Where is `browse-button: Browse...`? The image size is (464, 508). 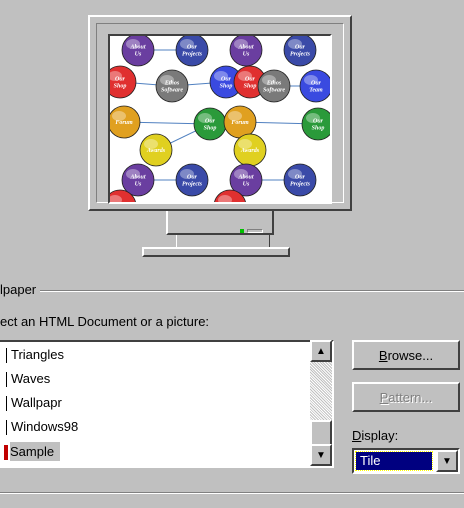
browse-button: Browse... is located at coordinates (406, 355).